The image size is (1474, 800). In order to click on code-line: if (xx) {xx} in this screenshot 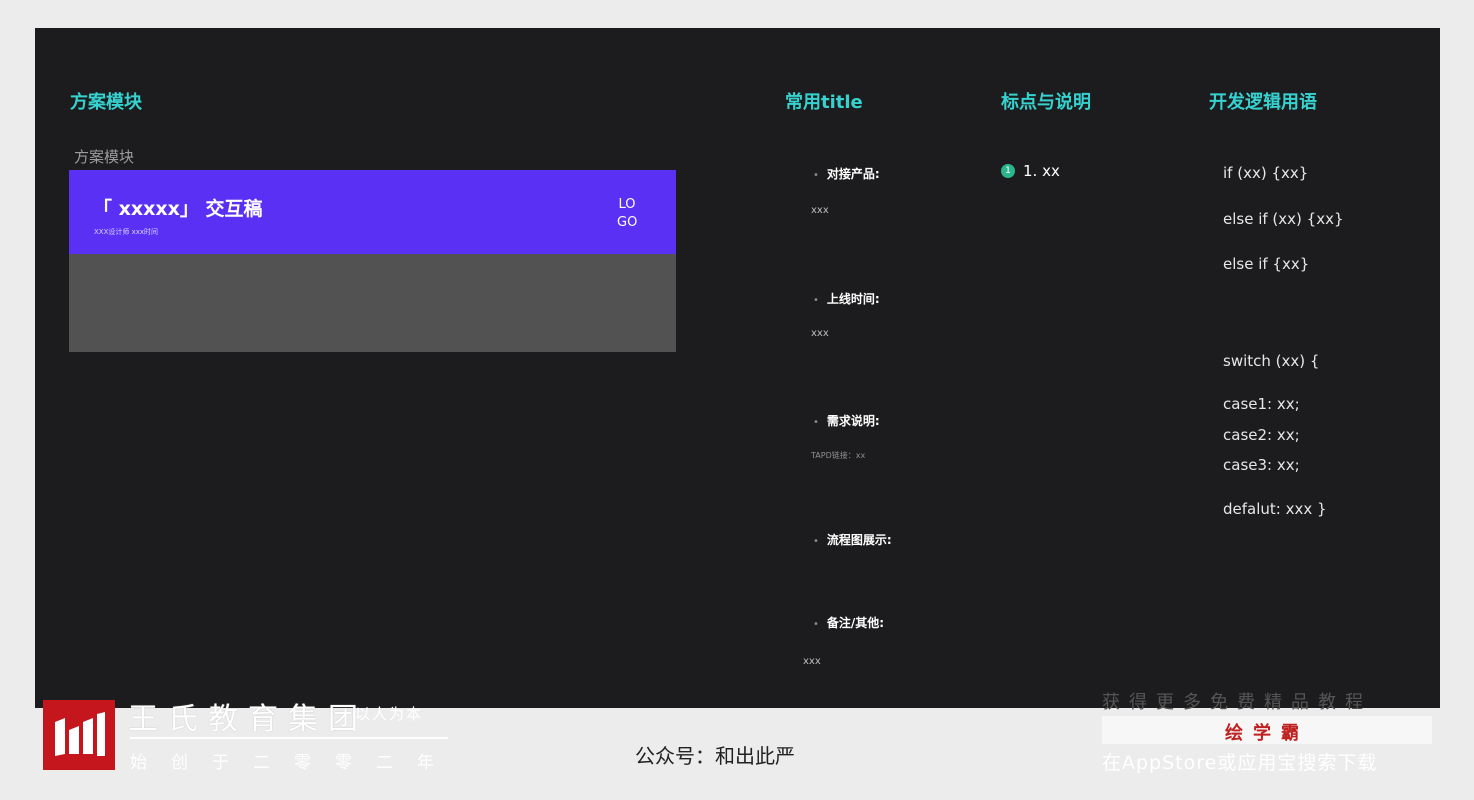, I will do `click(1266, 173)`.